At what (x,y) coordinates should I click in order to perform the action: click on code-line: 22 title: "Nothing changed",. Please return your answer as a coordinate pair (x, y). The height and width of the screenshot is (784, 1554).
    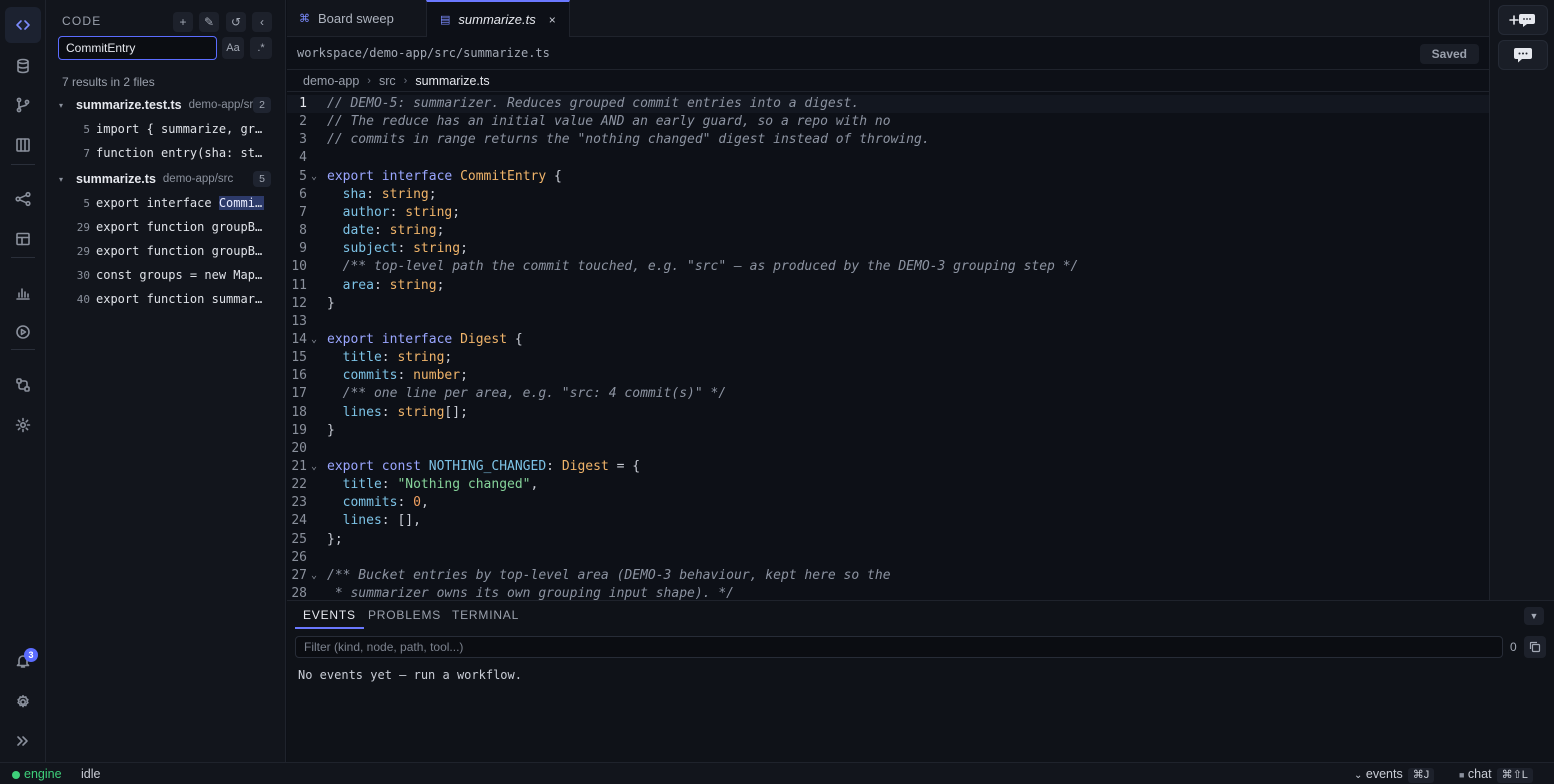
    Looking at the image, I should click on (888, 485).